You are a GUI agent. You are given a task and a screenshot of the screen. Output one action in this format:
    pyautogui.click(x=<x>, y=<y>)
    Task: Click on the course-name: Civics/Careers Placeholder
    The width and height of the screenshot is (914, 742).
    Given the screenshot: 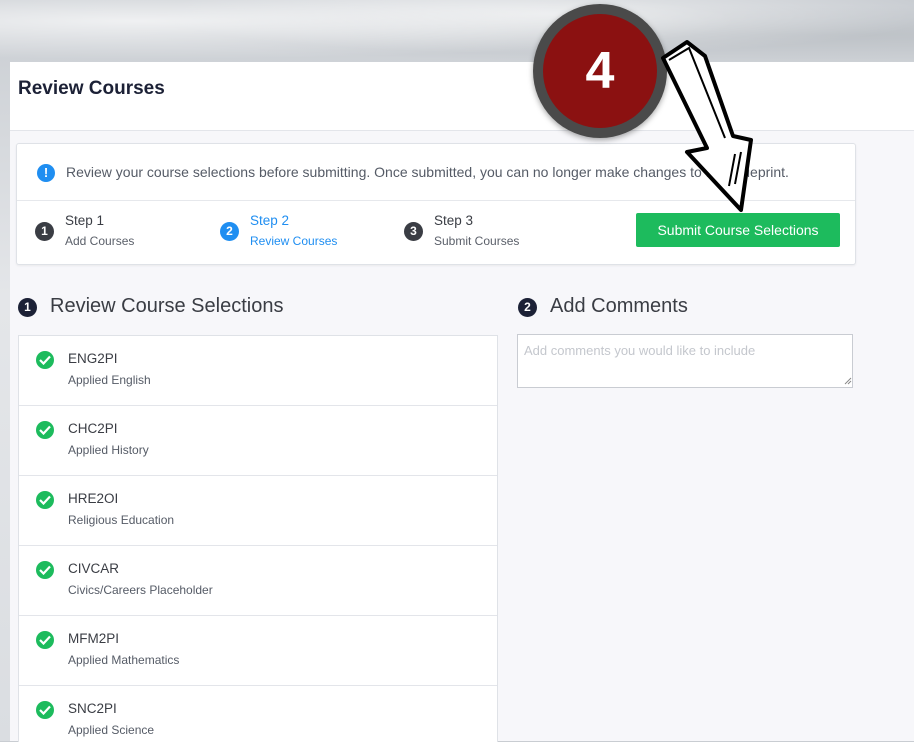 What is the action you would take?
    pyautogui.click(x=140, y=590)
    